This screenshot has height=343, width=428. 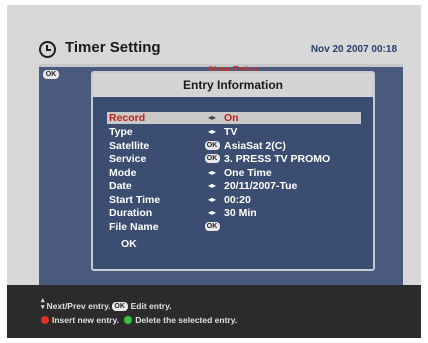 What do you see at coordinates (217, 50) in the screenshot?
I see `header: Timer Setting Nov 20 2007 00:18` at bounding box center [217, 50].